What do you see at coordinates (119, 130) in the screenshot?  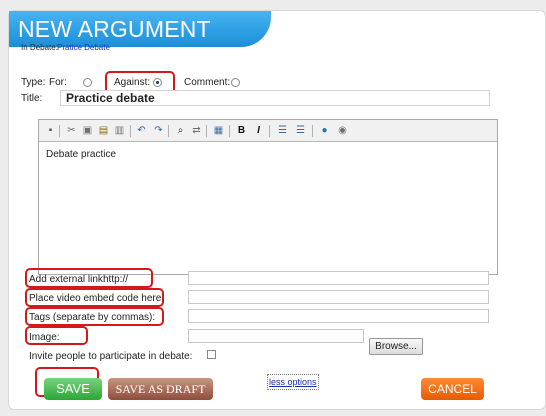 I see `paste-text-icon: ▥` at bounding box center [119, 130].